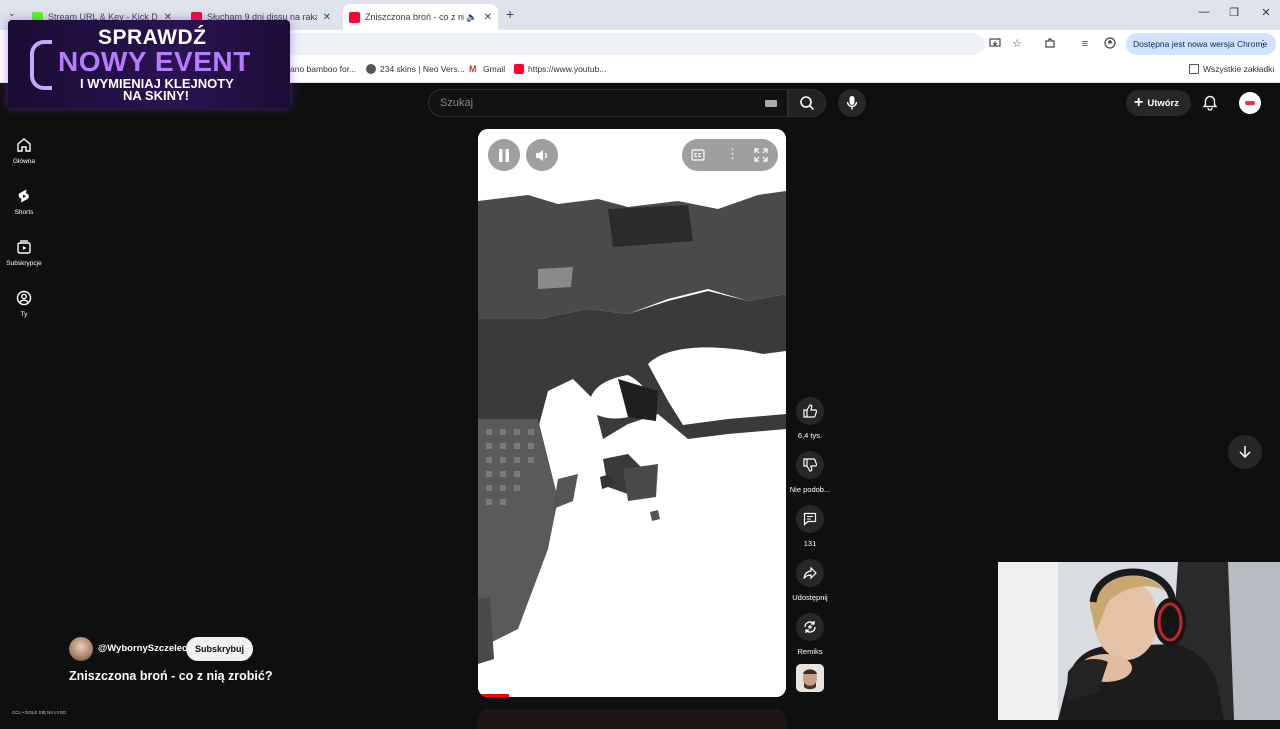 This screenshot has height=729, width=1280. Describe the element at coordinates (371, 69) in the screenshot. I see `globe-icon` at that location.